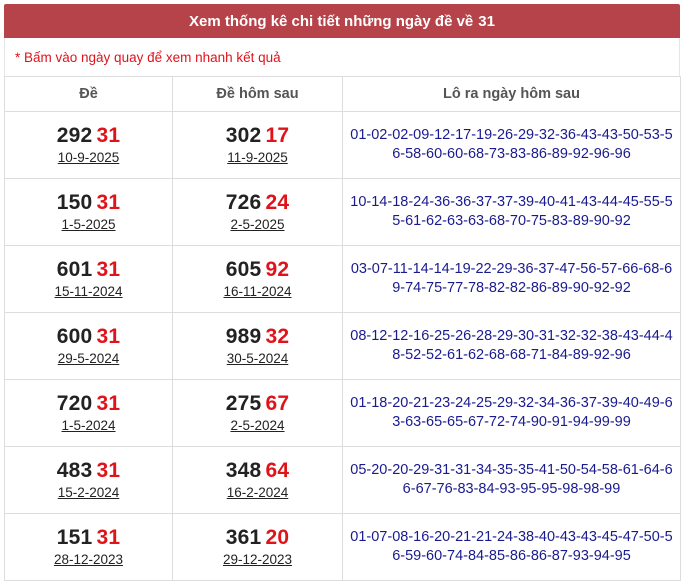 The width and height of the screenshot is (684, 584). Describe the element at coordinates (243, 202) in the screenshot. I see `next-day-prefix: 726` at that location.